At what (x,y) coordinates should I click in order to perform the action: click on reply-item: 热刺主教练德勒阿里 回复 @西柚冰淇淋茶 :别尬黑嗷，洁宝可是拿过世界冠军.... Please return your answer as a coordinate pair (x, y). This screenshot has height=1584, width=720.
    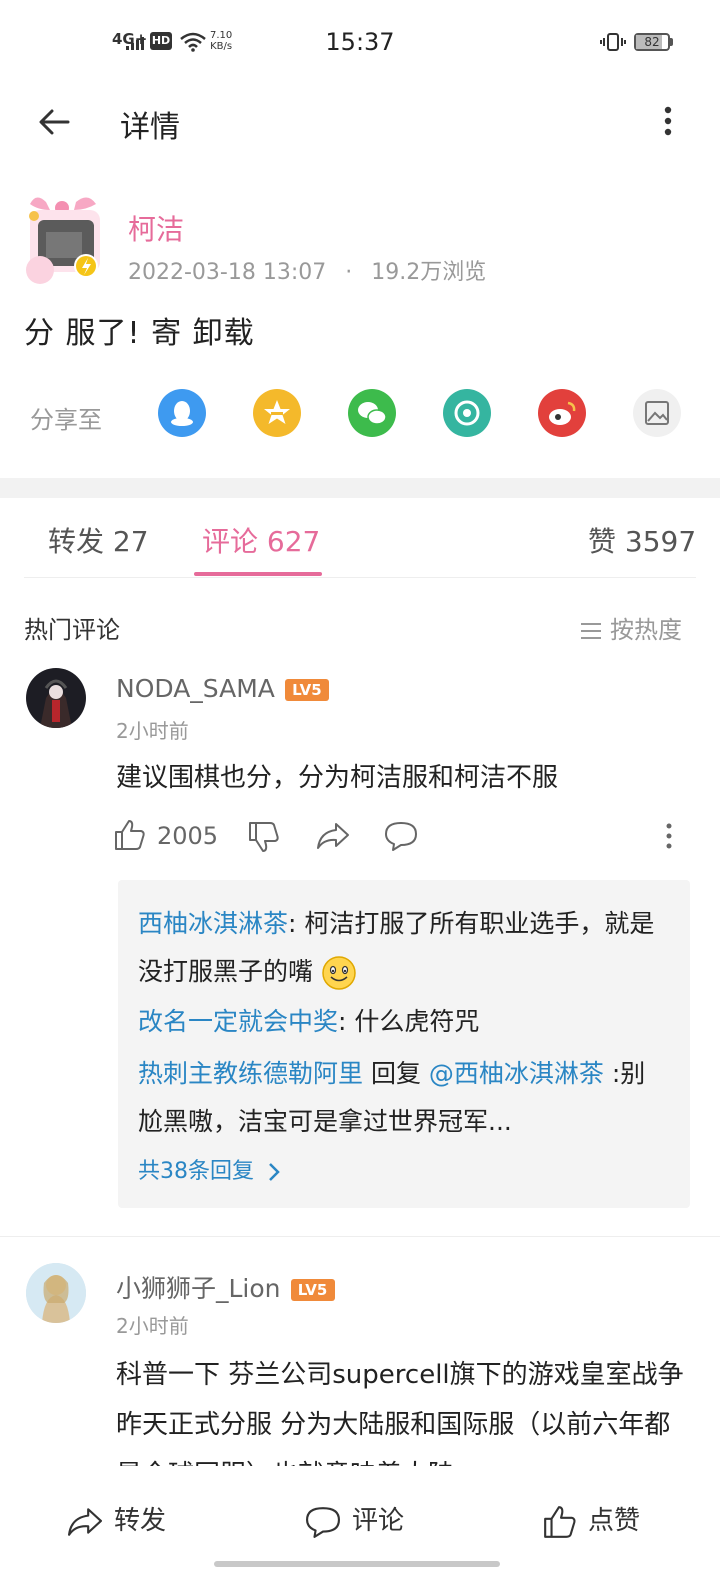
    Looking at the image, I should click on (403, 1098).